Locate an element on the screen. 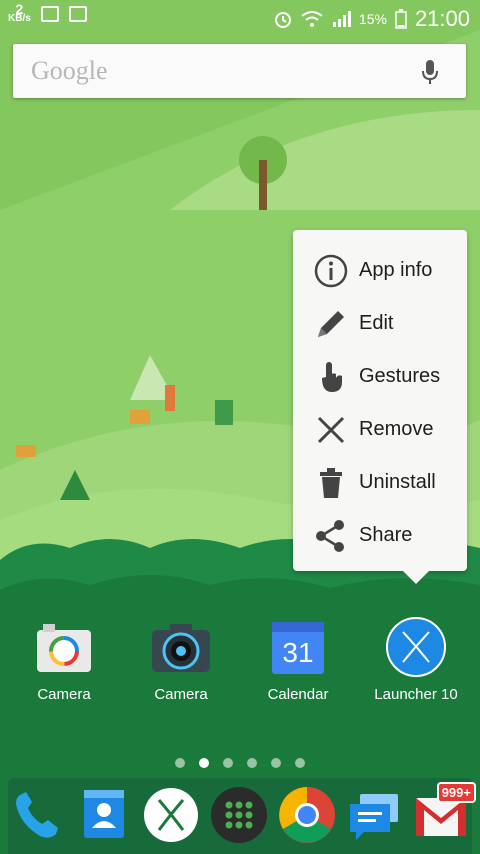 The image size is (480, 854). page-dot-active is located at coordinates (204, 763).